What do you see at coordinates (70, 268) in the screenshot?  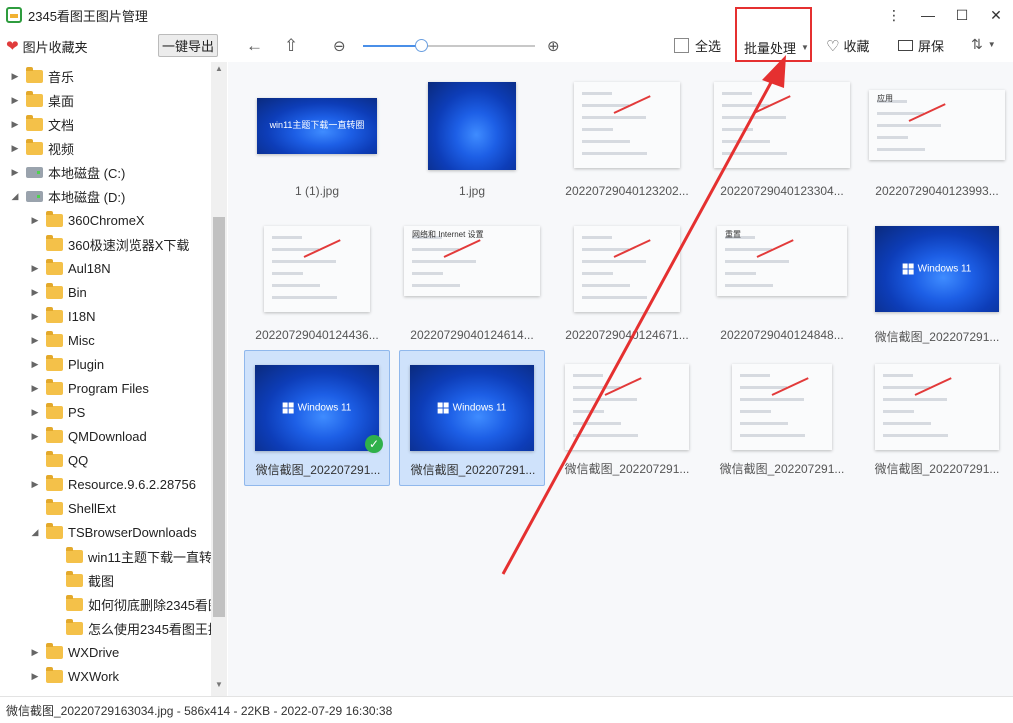 I see `tree-item: ▶ Aul18N` at bounding box center [70, 268].